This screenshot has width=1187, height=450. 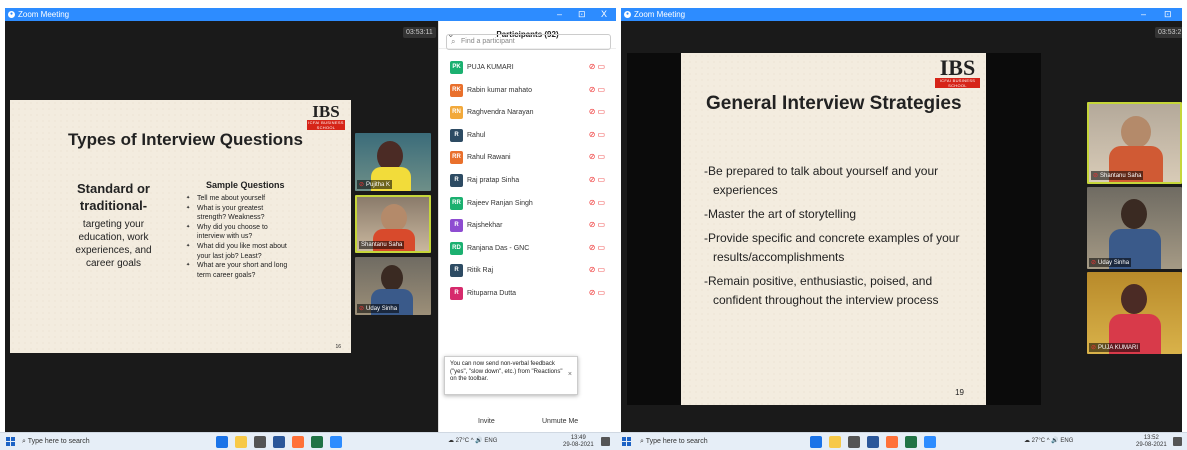 I want to click on left-title-bar: ● Zoom Meeting – ⊡ X, so click(x=310, y=14).